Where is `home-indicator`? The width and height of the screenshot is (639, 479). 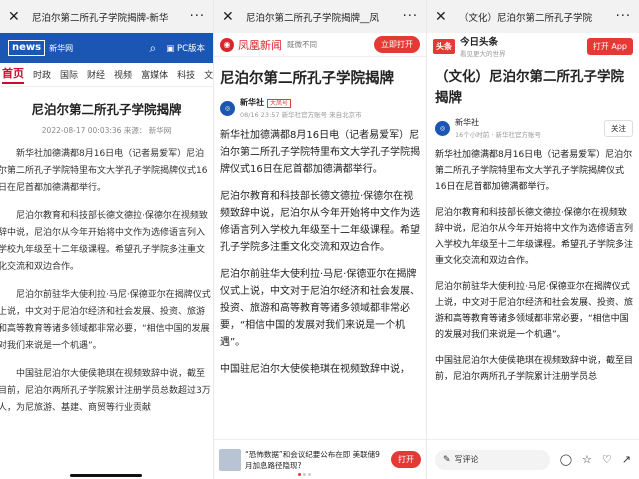
home-indicator is located at coordinates (106, 475).